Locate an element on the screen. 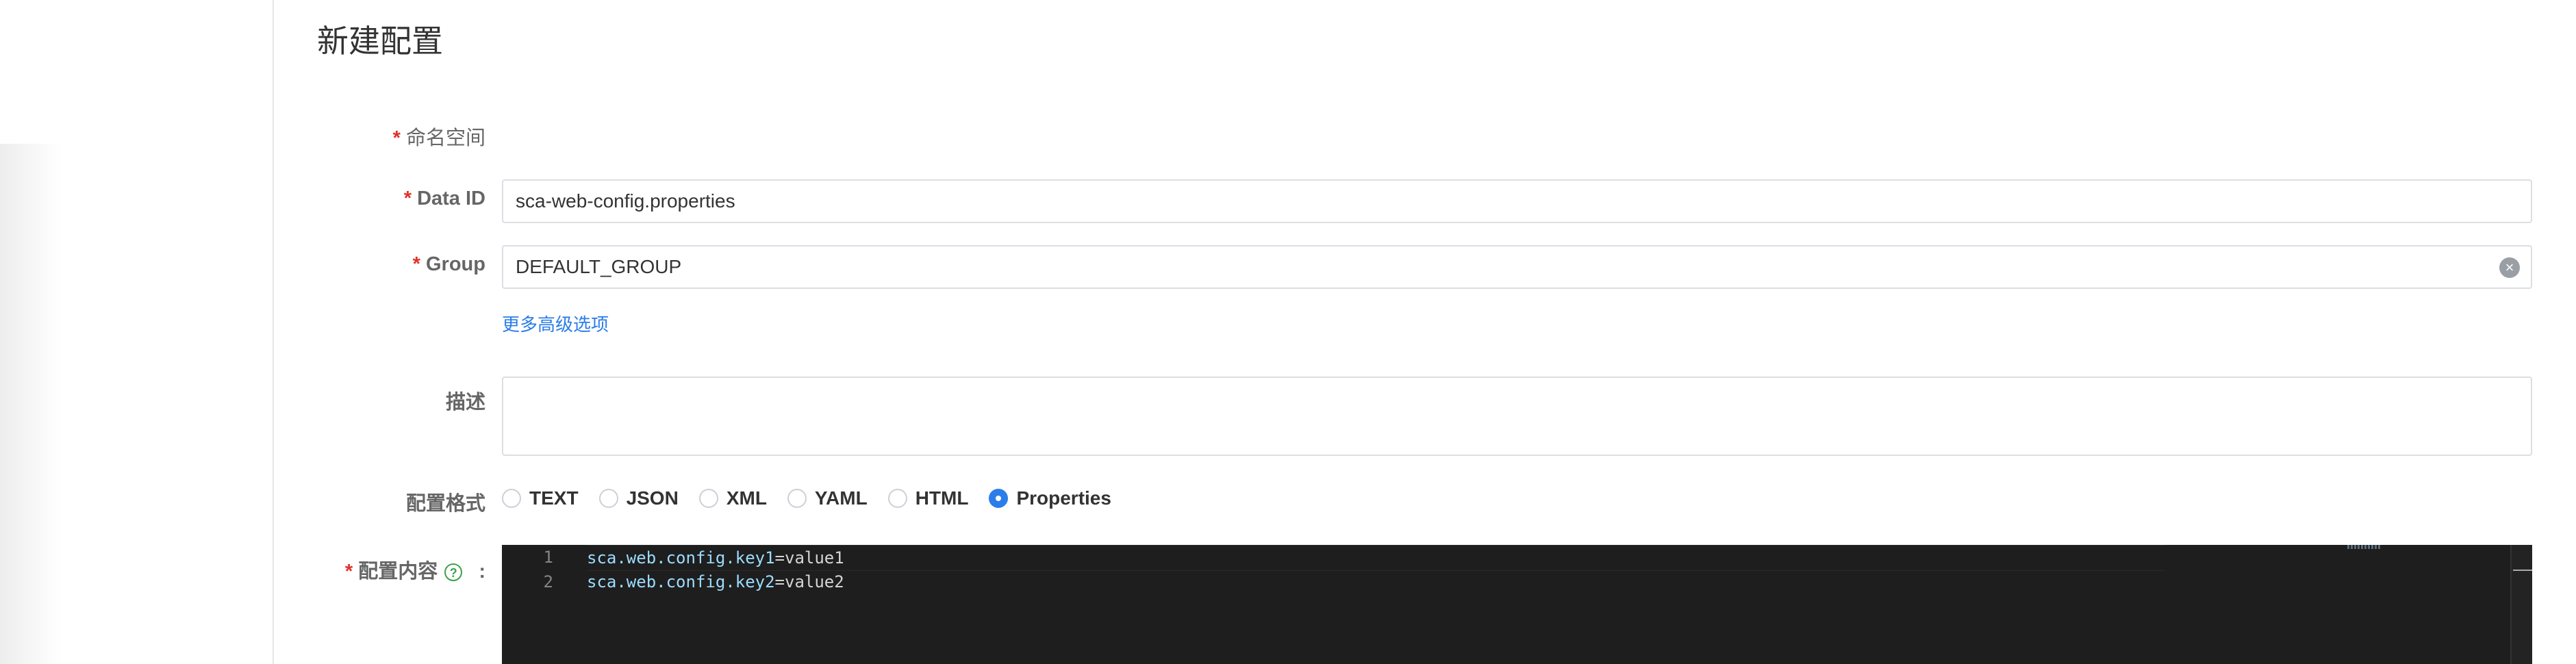 The image size is (2576, 664). format-radio-json: JSON is located at coordinates (638, 498).